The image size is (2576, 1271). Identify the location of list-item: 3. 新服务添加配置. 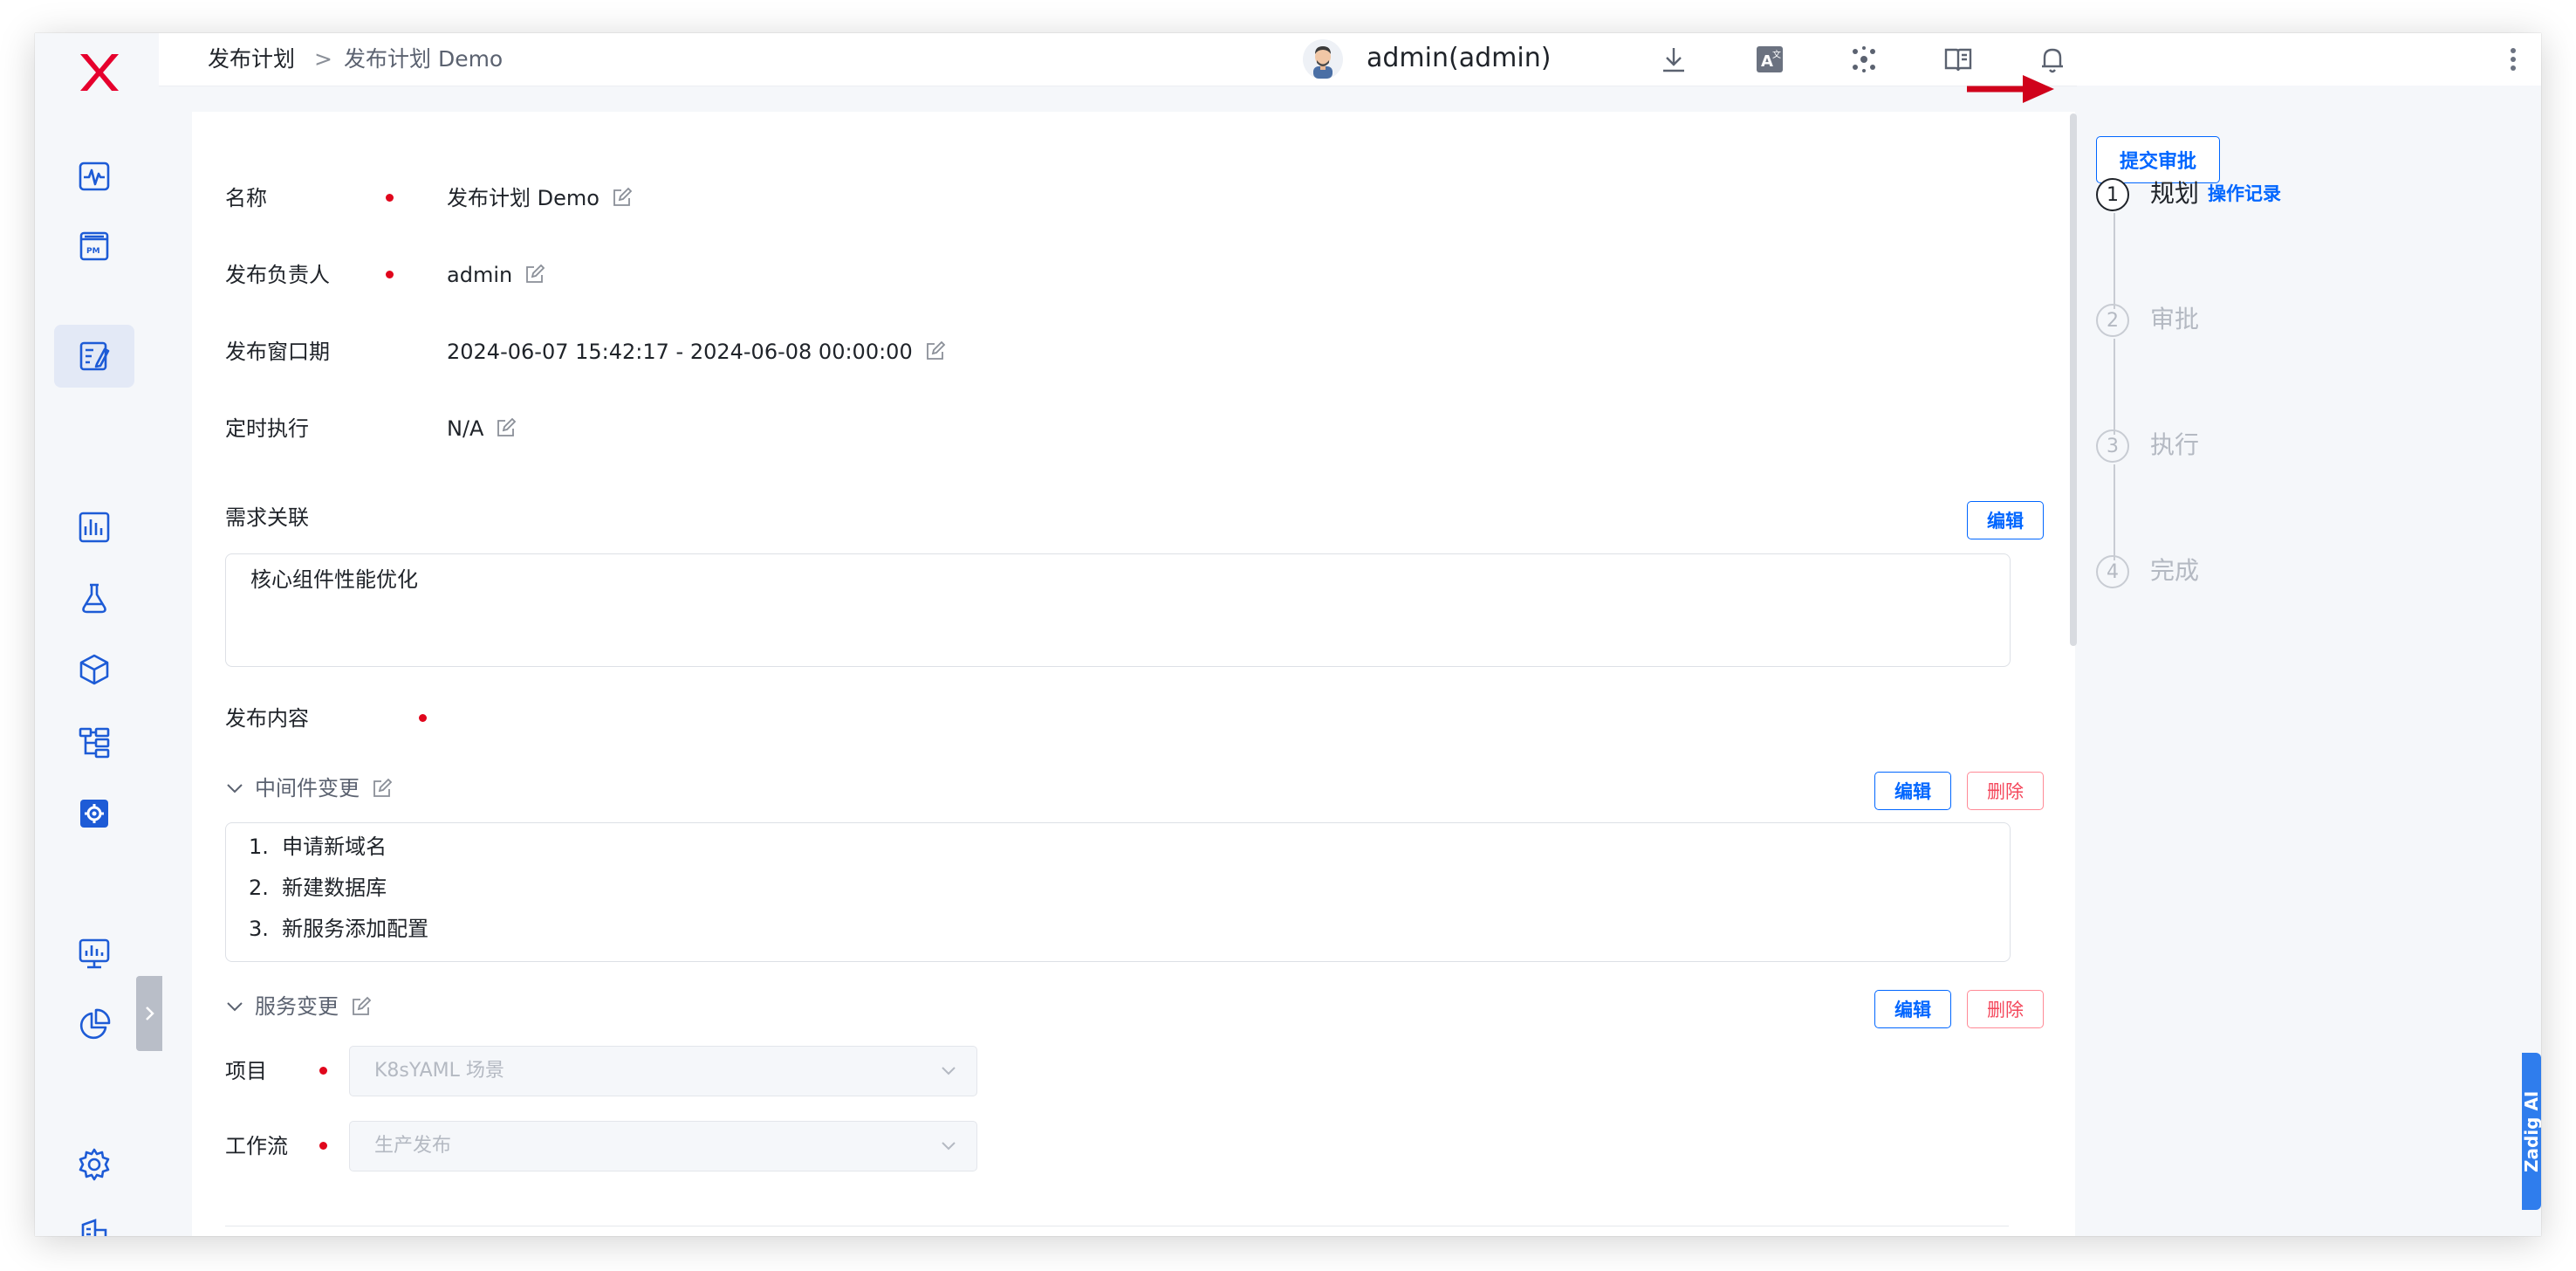
(339, 929).